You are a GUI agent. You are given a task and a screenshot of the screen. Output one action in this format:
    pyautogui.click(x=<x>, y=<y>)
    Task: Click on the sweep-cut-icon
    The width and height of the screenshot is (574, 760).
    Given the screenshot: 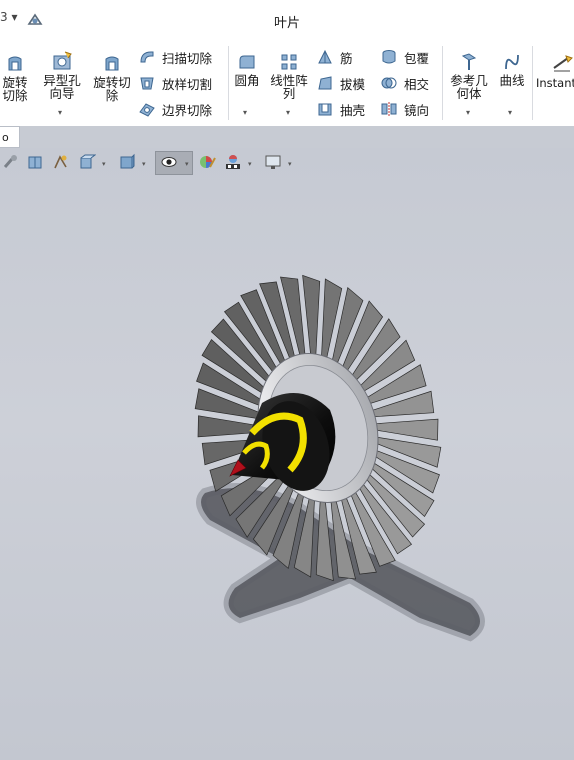 What is the action you would take?
    pyautogui.click(x=147, y=57)
    